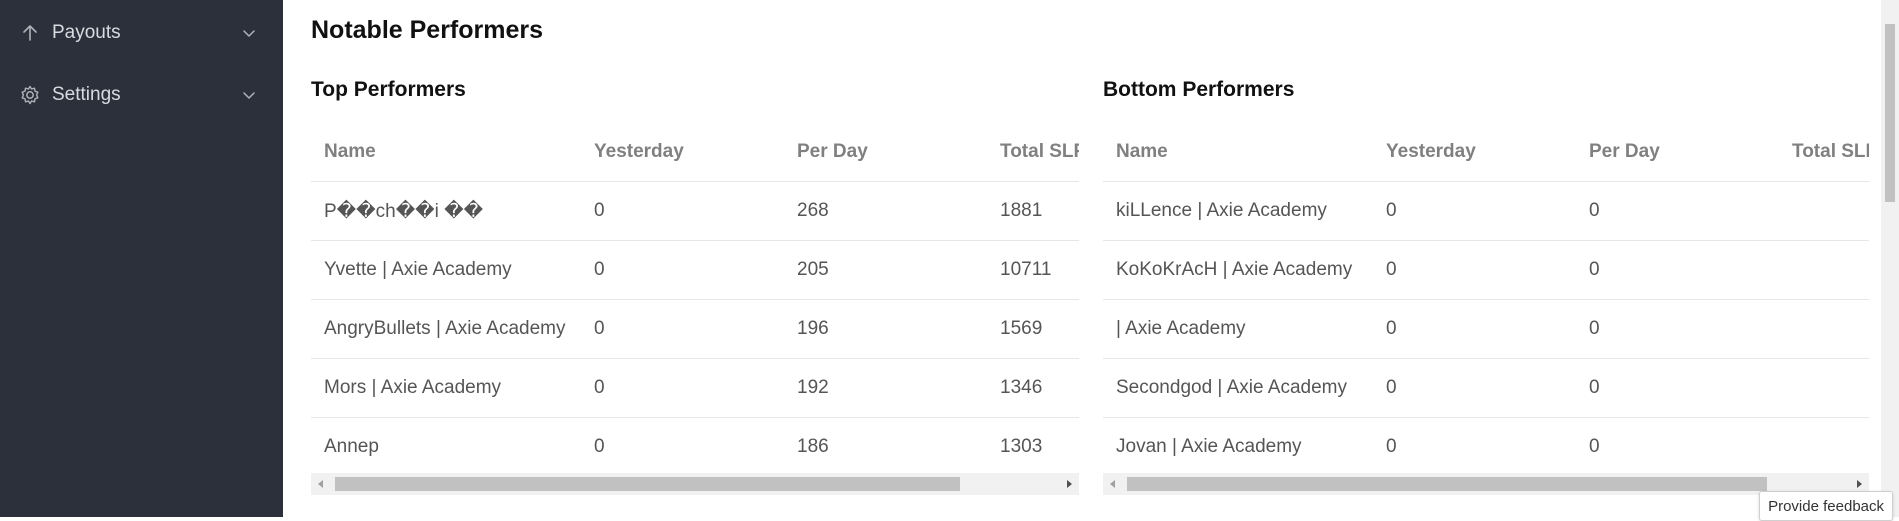 Image resolution: width=1899 pixels, height=521 pixels. I want to click on cell-name: Annep, so click(446, 447).